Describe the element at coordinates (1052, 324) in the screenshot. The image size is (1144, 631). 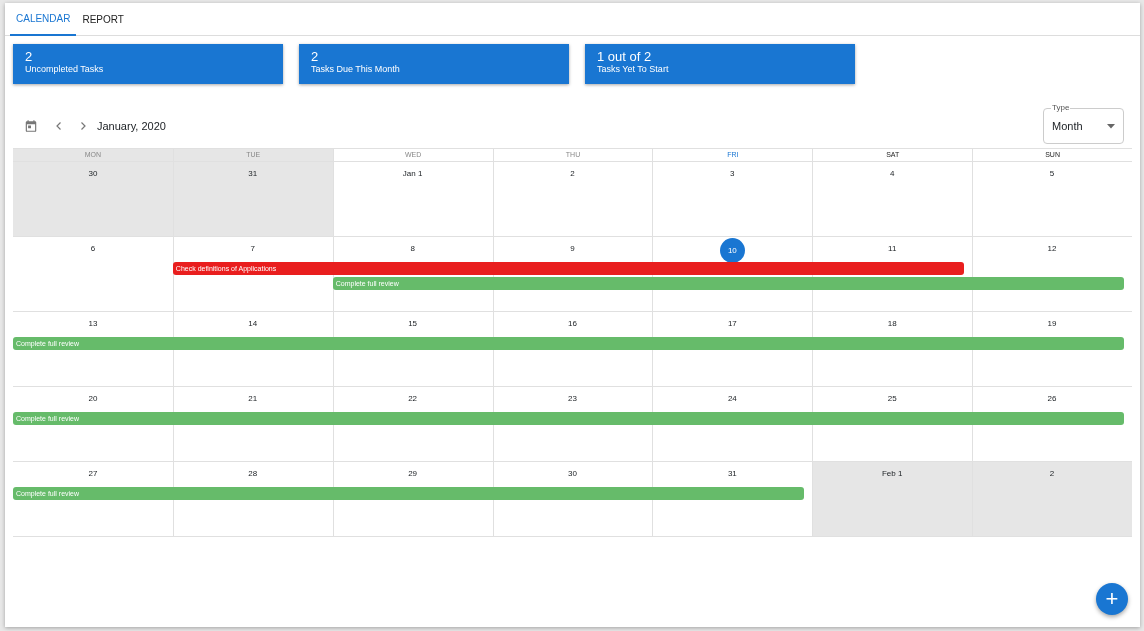
I see `day-number: 19` at that location.